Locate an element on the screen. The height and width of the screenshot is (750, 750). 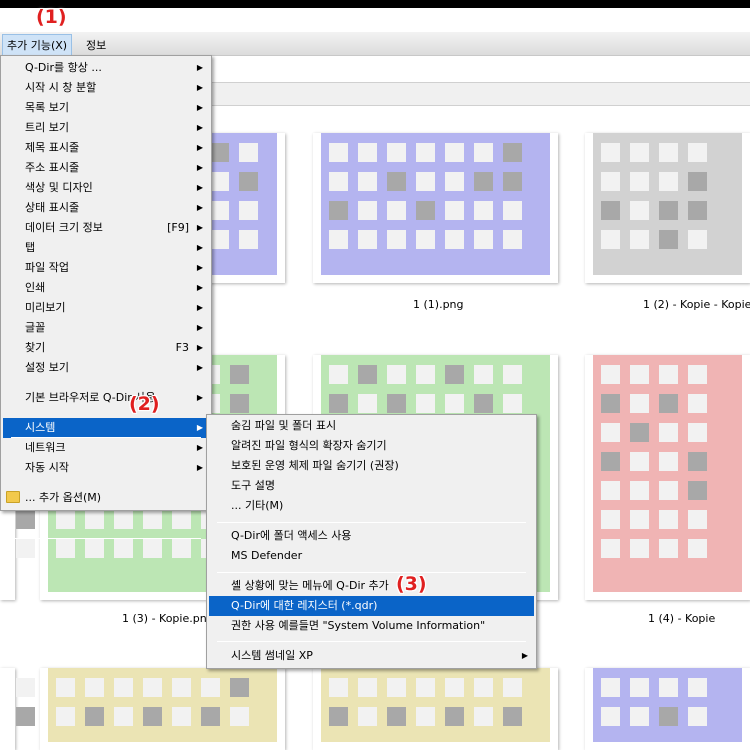
menu-item-tree-view: 트리 보기 ▶ is located at coordinates (106, 128).